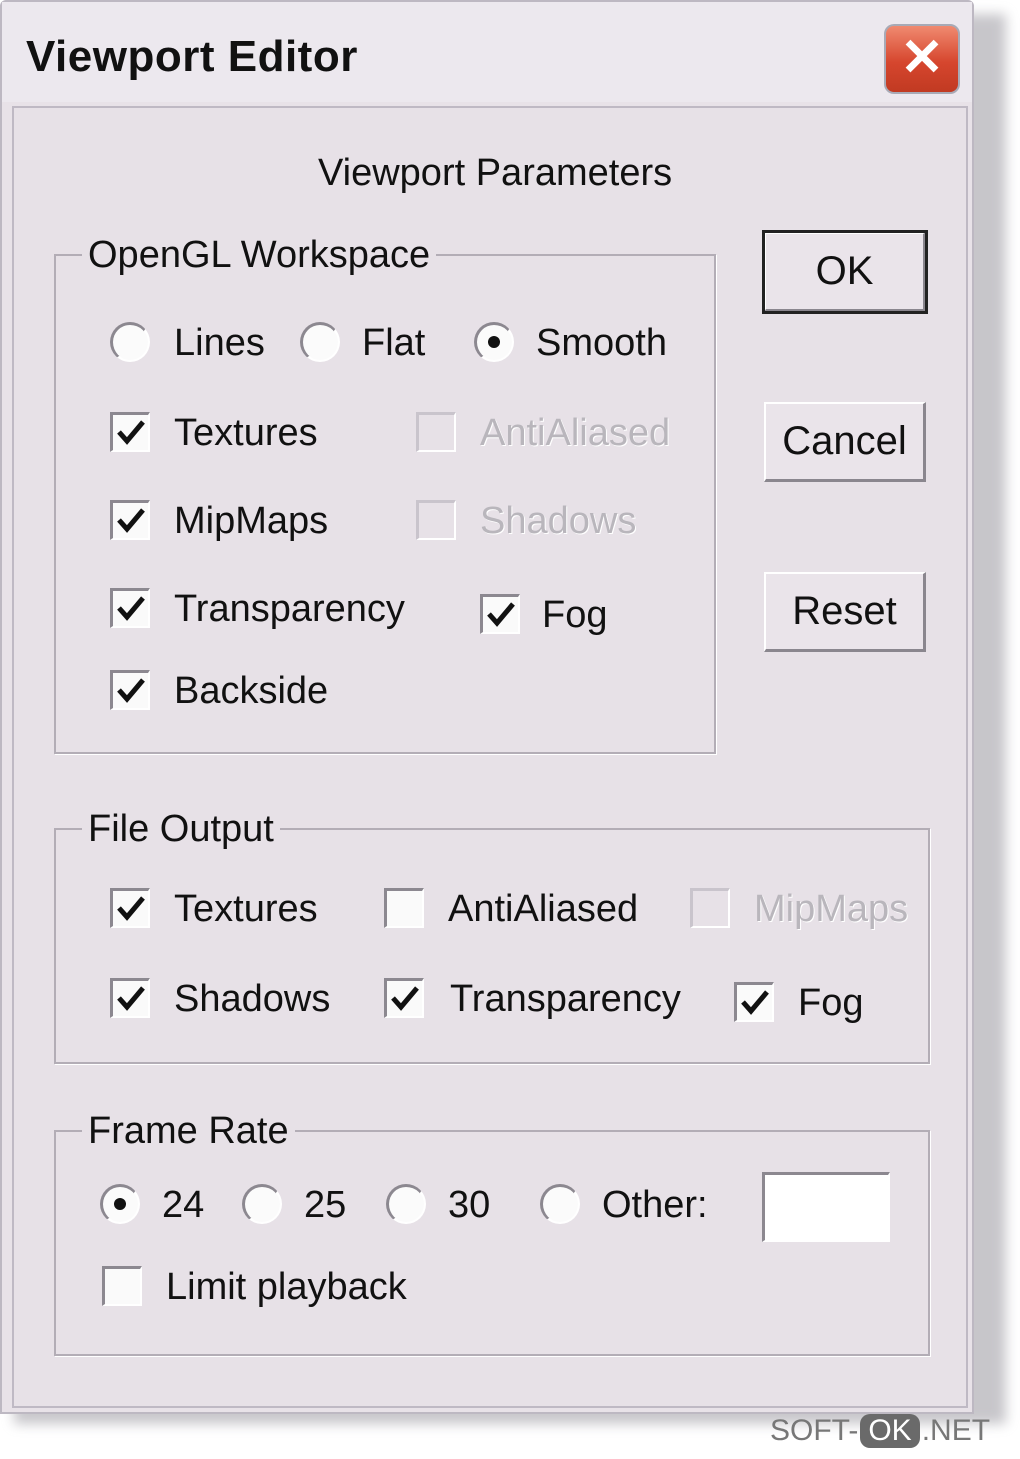  I want to click on rate-25-label: 25, so click(325, 1205).